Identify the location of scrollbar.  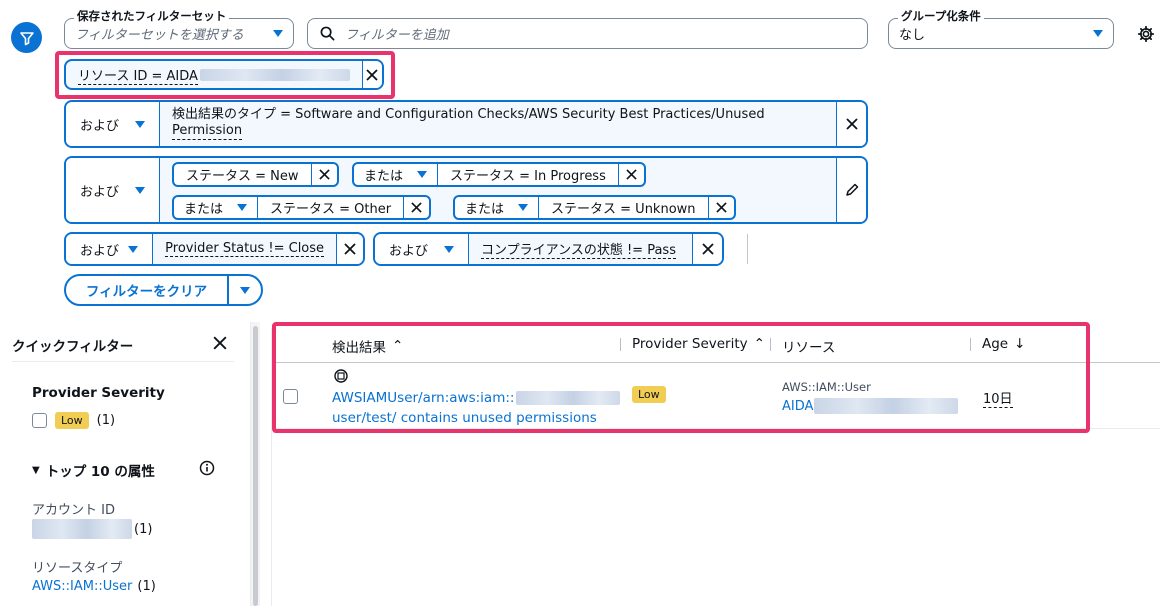
(255, 466).